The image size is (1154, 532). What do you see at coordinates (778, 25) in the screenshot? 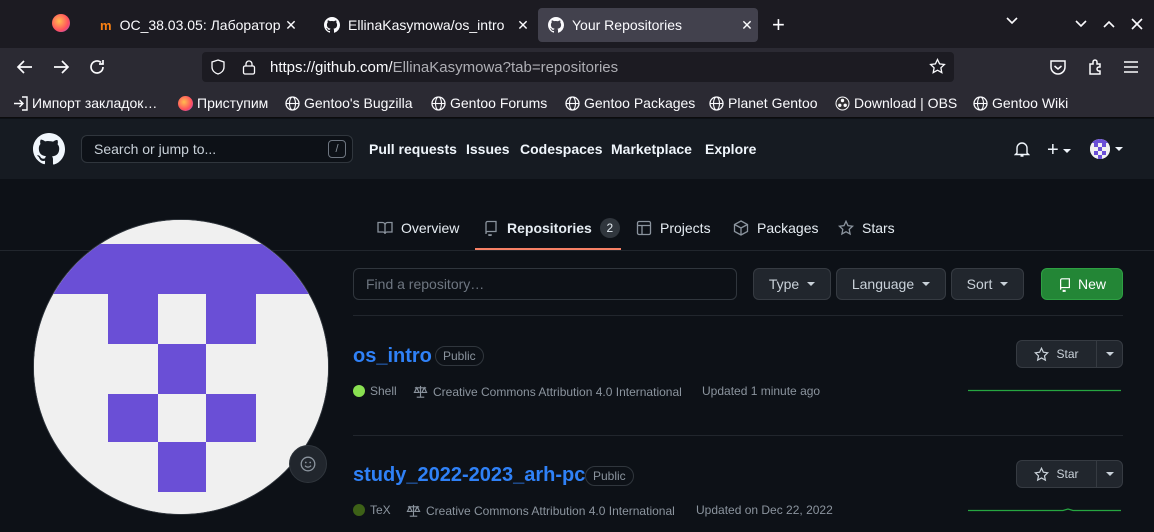
I see `new-tab-button: +` at bounding box center [778, 25].